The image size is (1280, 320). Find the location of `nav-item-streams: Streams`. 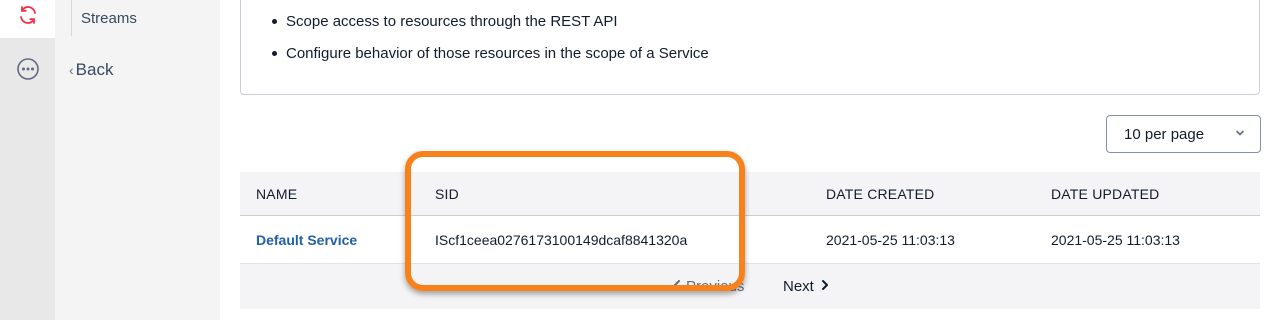

nav-item-streams: Streams is located at coordinates (145, 18).